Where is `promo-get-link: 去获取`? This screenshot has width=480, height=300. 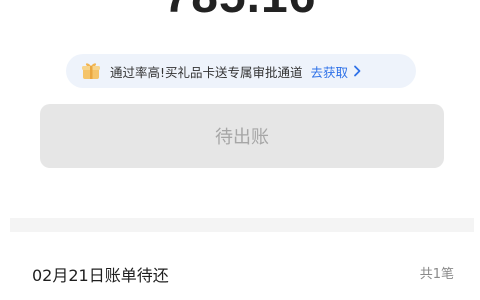
promo-get-link: 去获取 is located at coordinates (337, 71).